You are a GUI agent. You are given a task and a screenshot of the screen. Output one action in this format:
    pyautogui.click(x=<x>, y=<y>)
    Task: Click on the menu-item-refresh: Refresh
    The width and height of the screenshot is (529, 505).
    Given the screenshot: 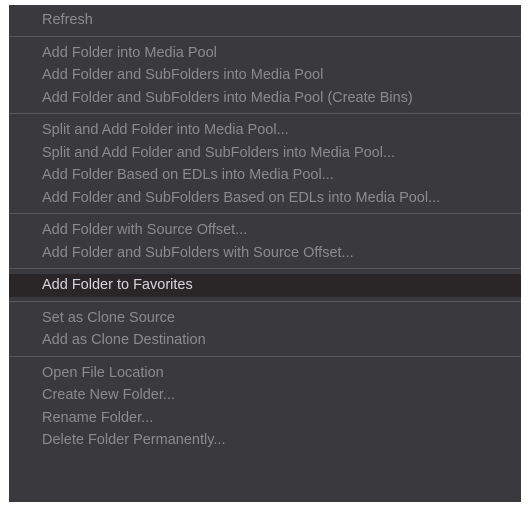 What is the action you would take?
    pyautogui.click(x=265, y=20)
    